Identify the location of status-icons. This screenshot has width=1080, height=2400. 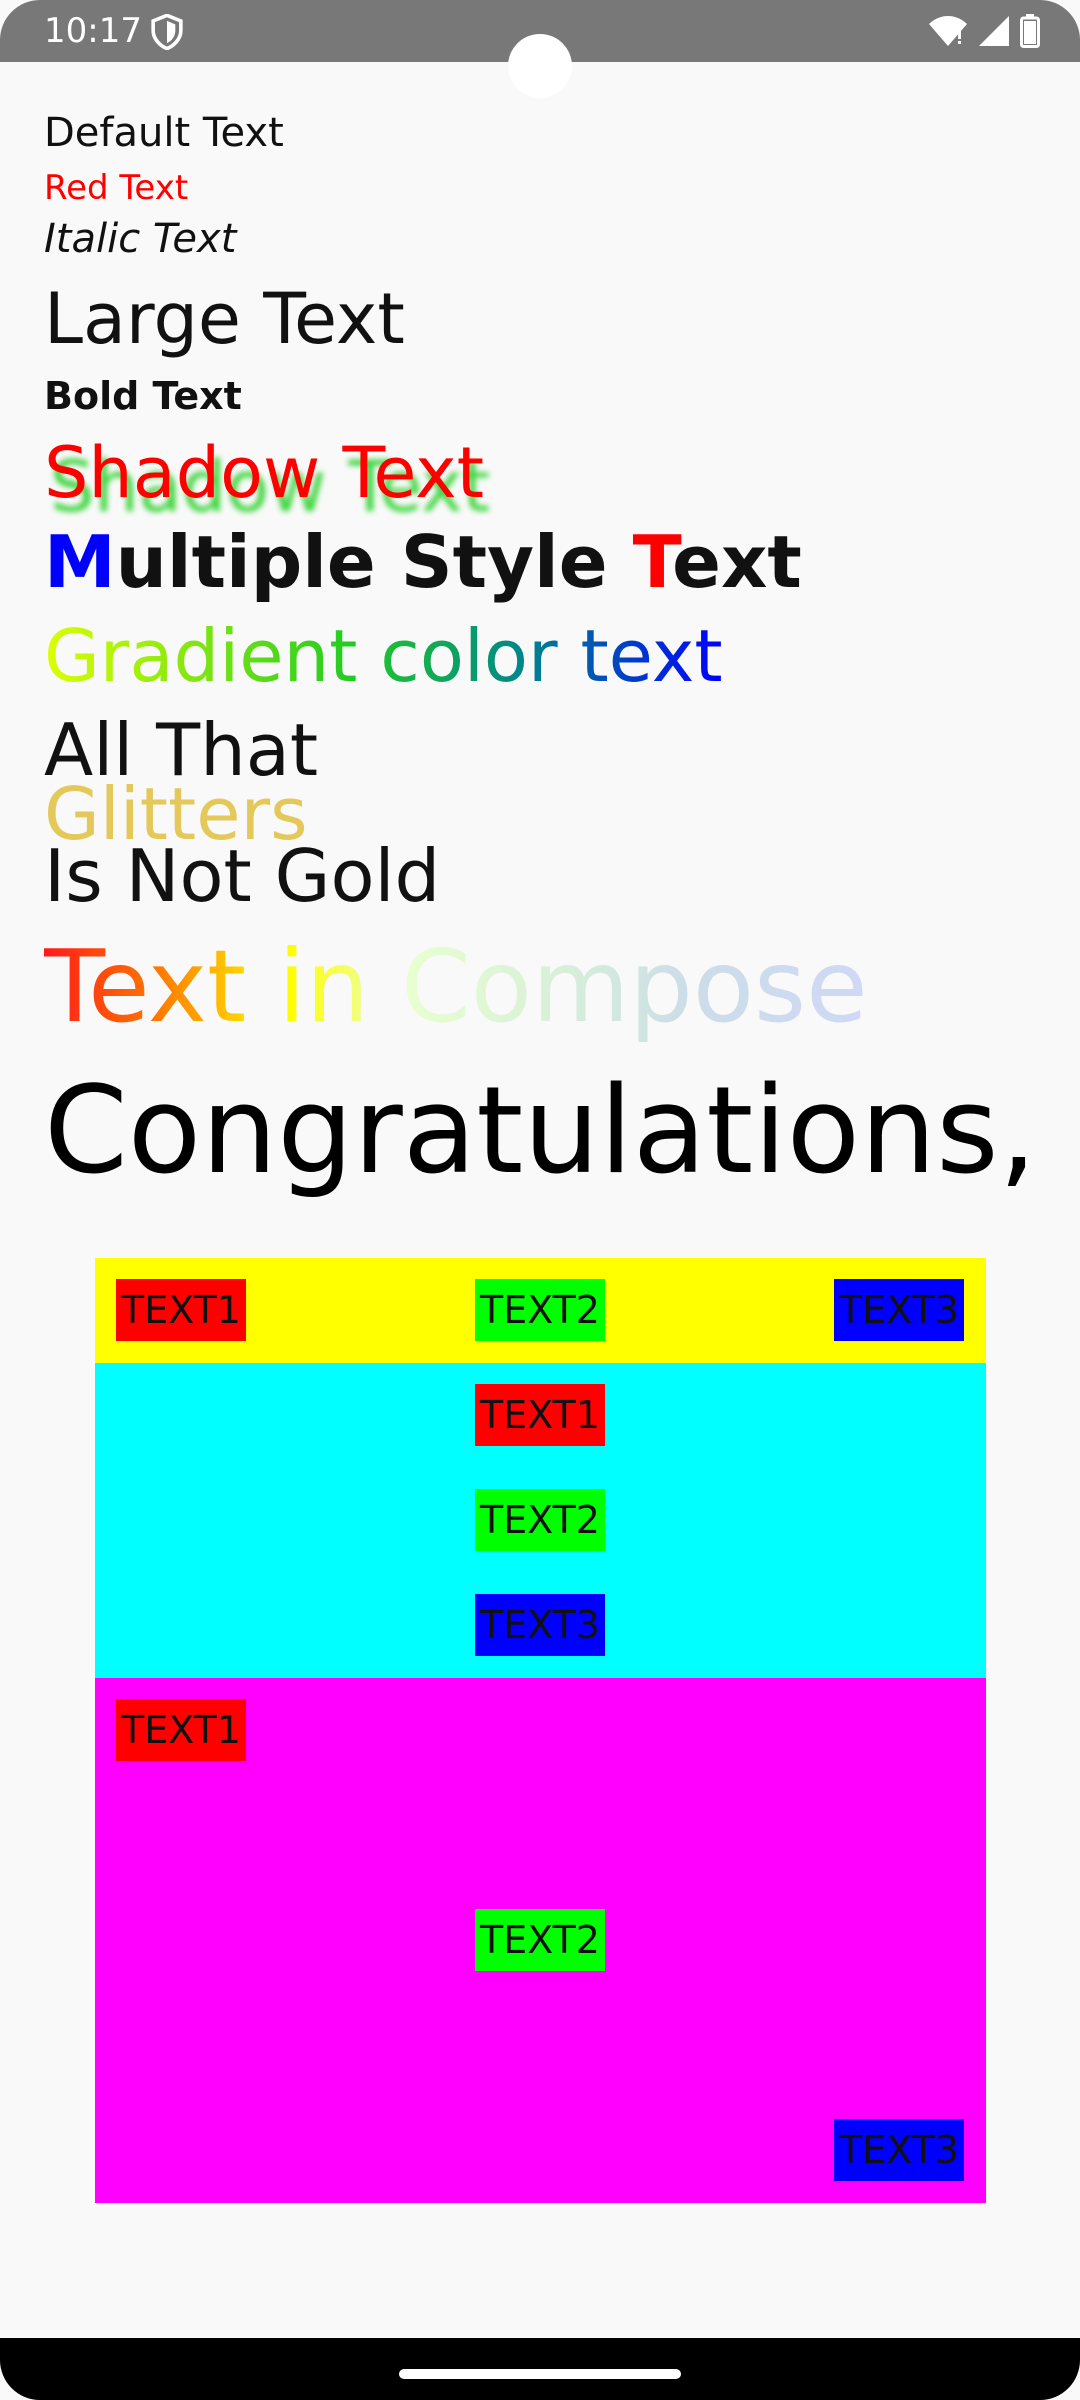
(984, 31).